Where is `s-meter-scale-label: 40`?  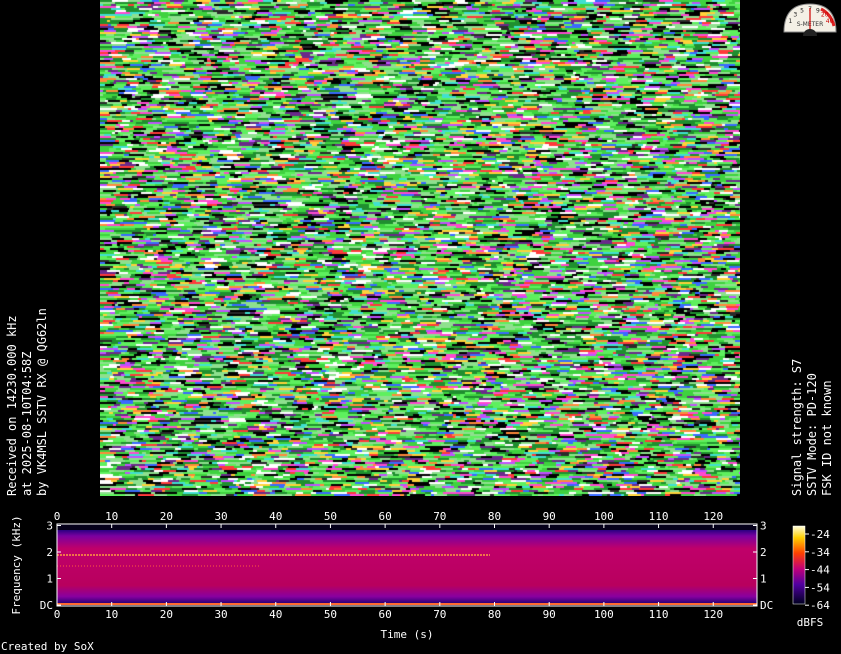 s-meter-scale-label: 40 is located at coordinates (830, 21).